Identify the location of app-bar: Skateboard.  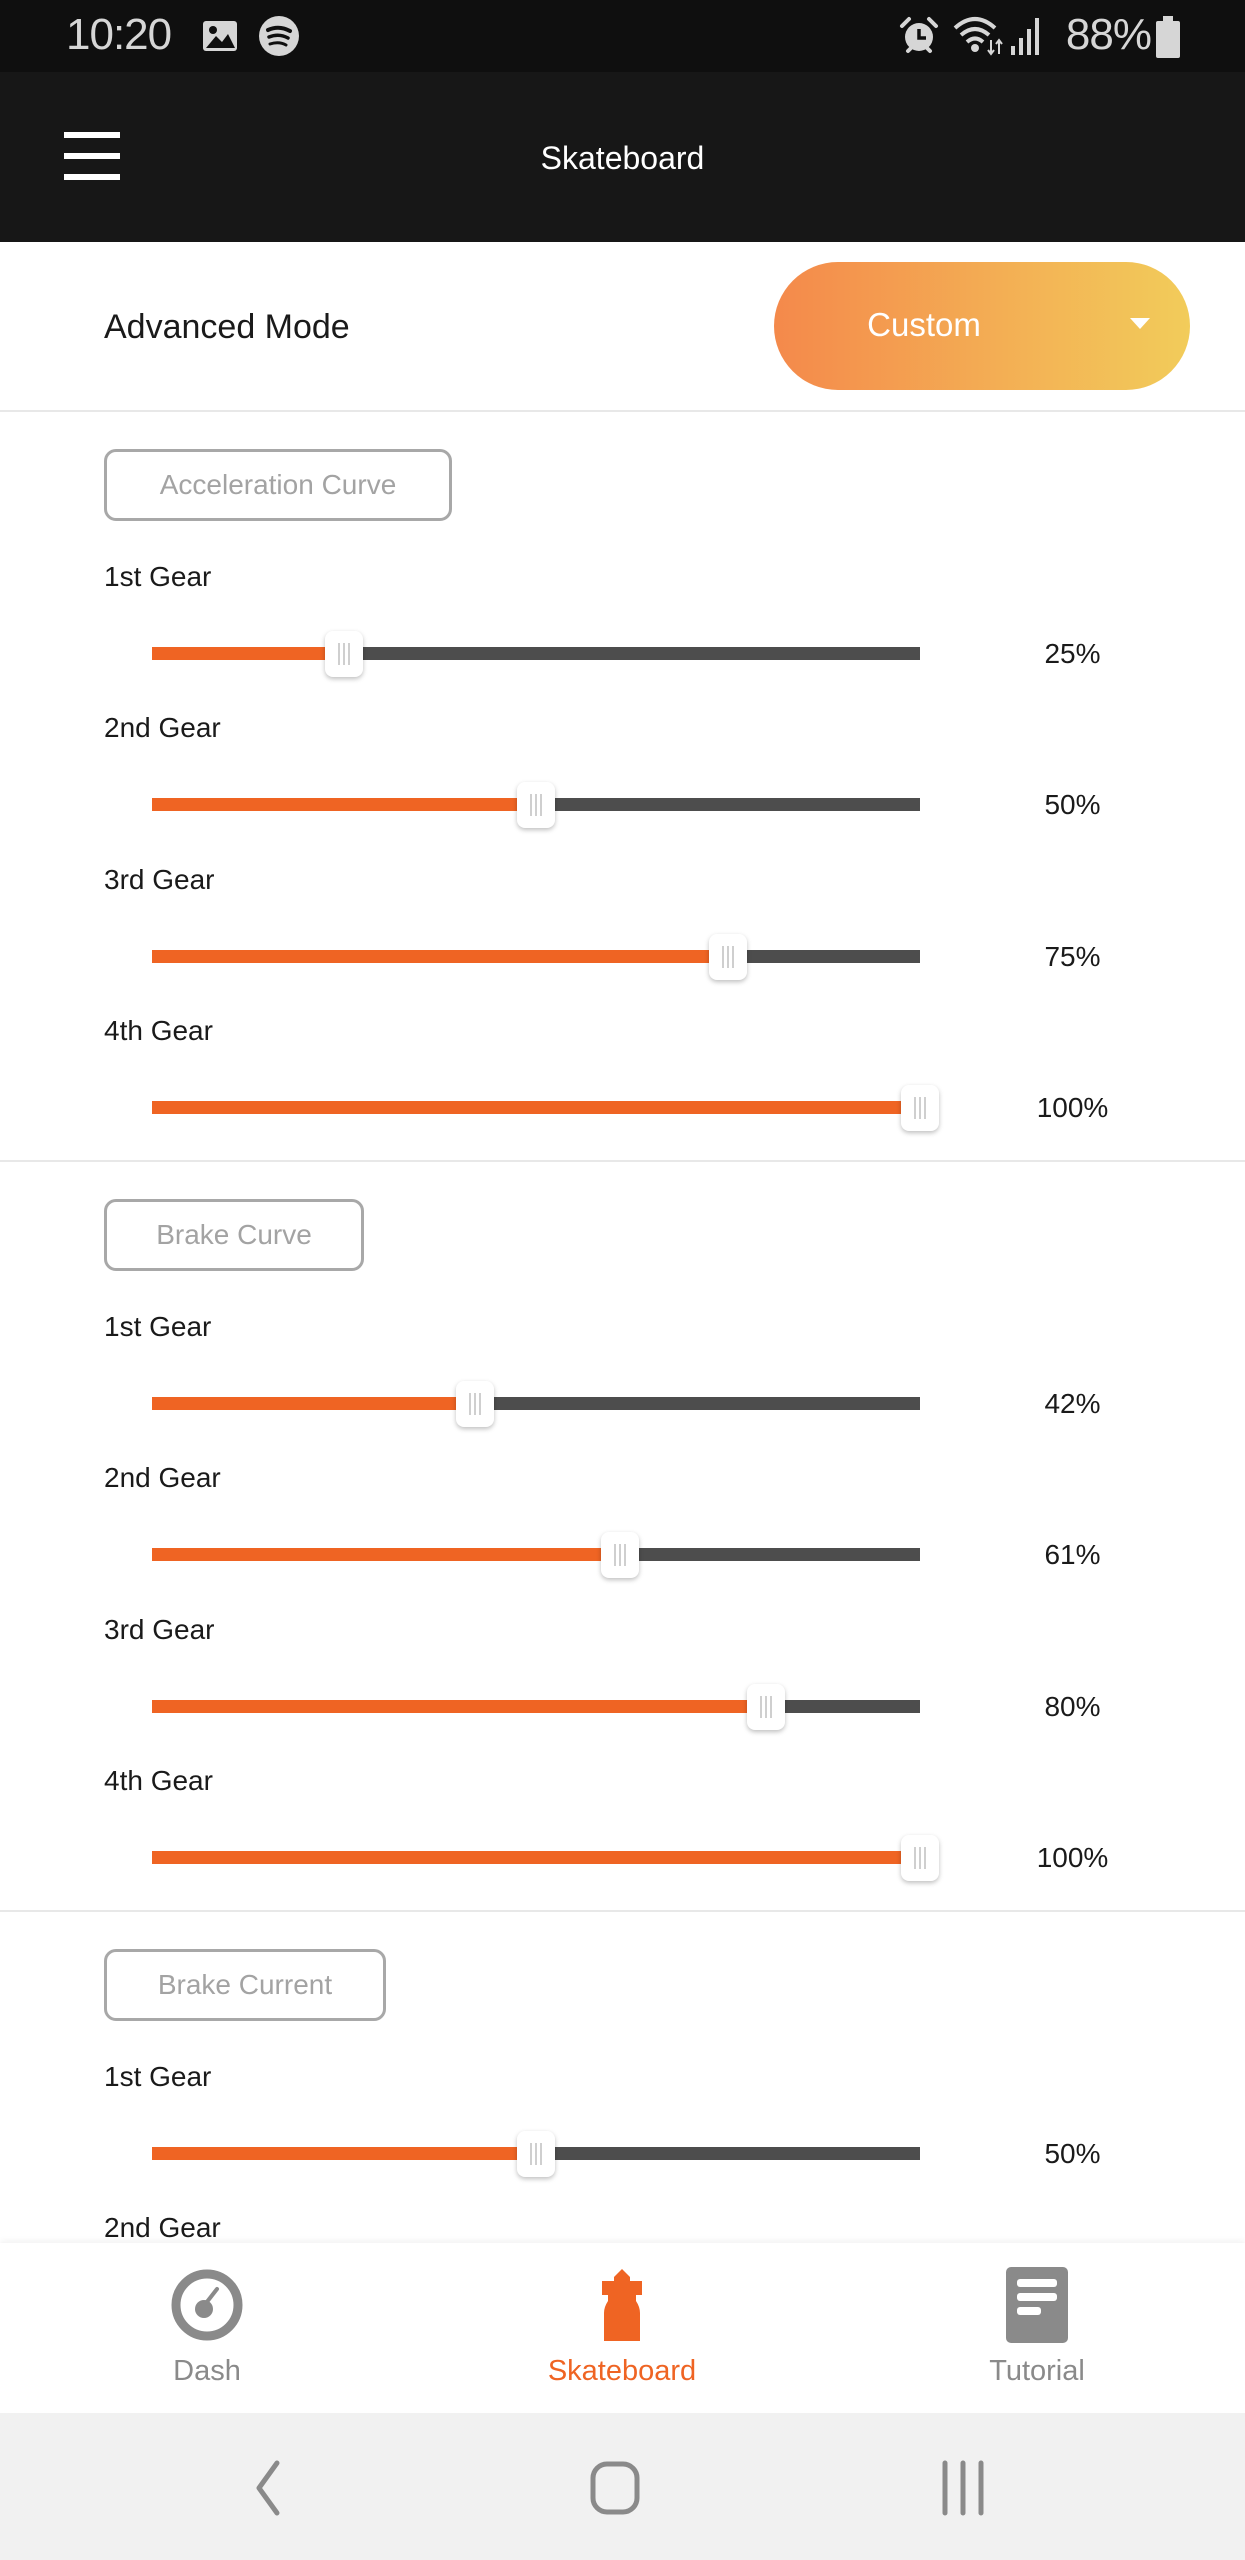
(622, 157).